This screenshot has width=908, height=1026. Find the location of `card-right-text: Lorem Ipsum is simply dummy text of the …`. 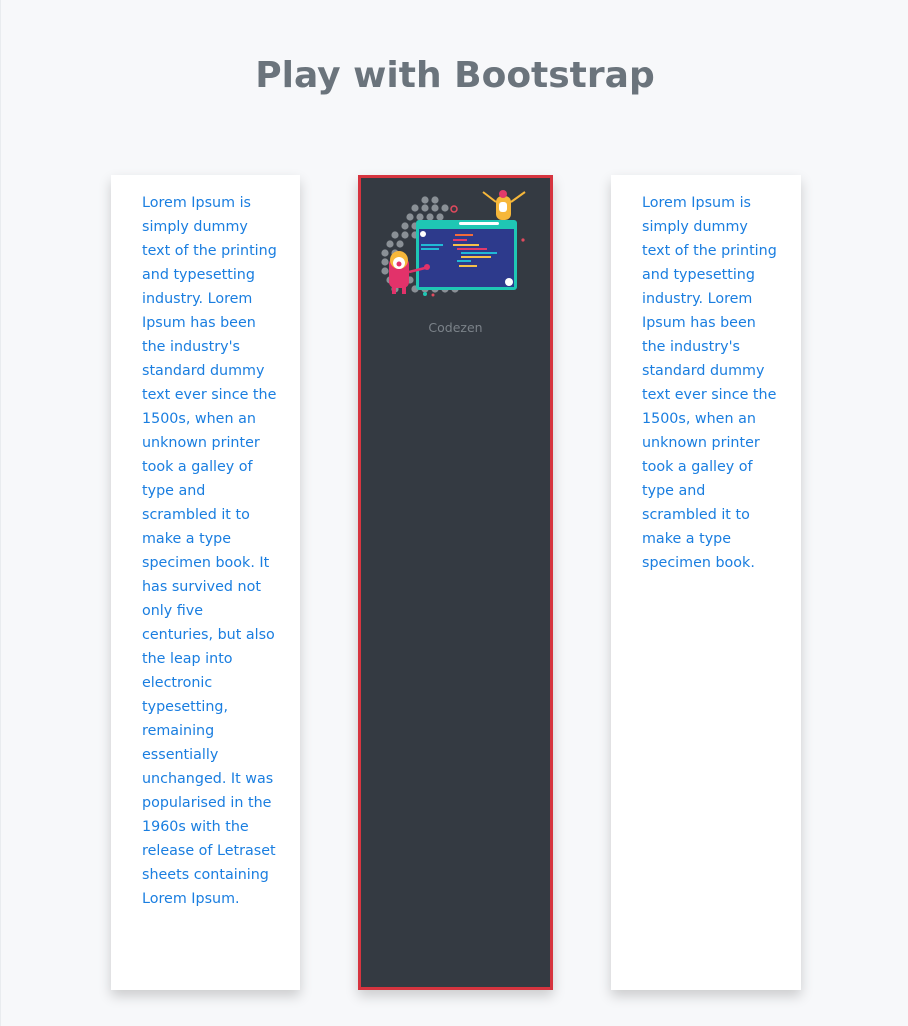

card-right-text: Lorem Ipsum is simply dummy text of the … is located at coordinates (709, 383).